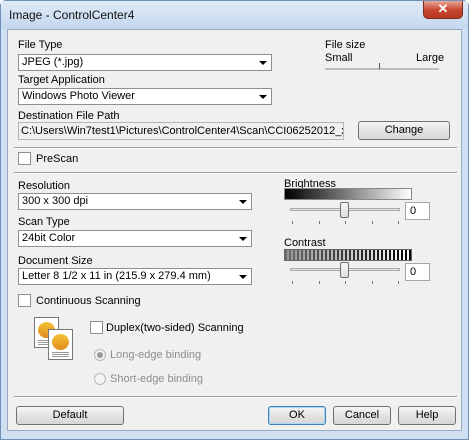 This screenshot has height=440, width=469. I want to click on close-button: ✕, so click(443, 10).